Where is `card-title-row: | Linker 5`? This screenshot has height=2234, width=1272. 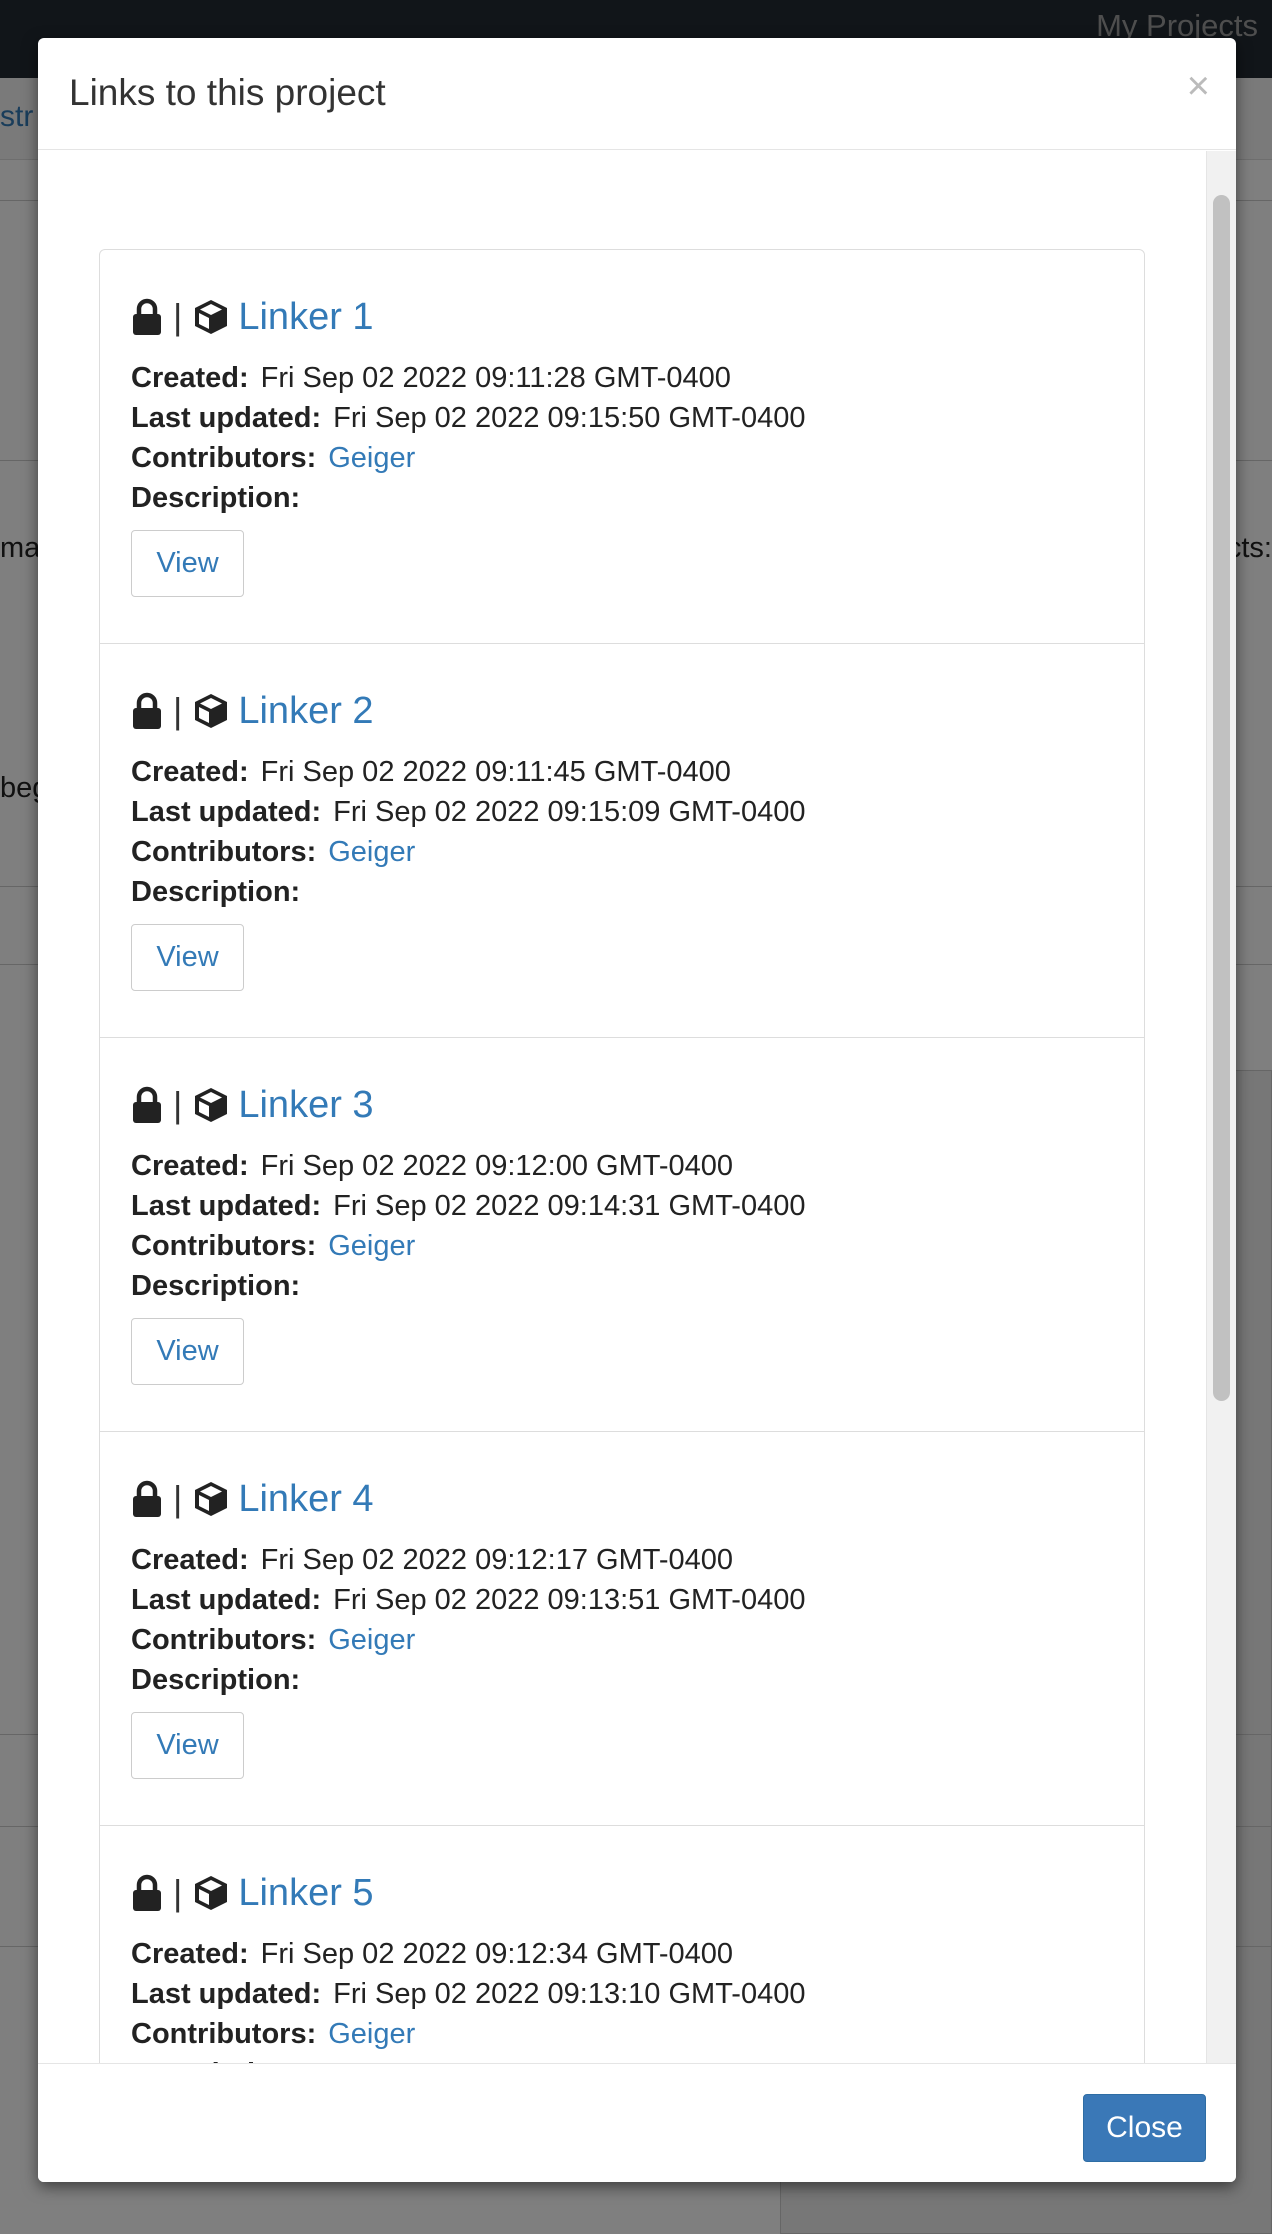 card-title-row: | Linker 5 is located at coordinates (252, 1893).